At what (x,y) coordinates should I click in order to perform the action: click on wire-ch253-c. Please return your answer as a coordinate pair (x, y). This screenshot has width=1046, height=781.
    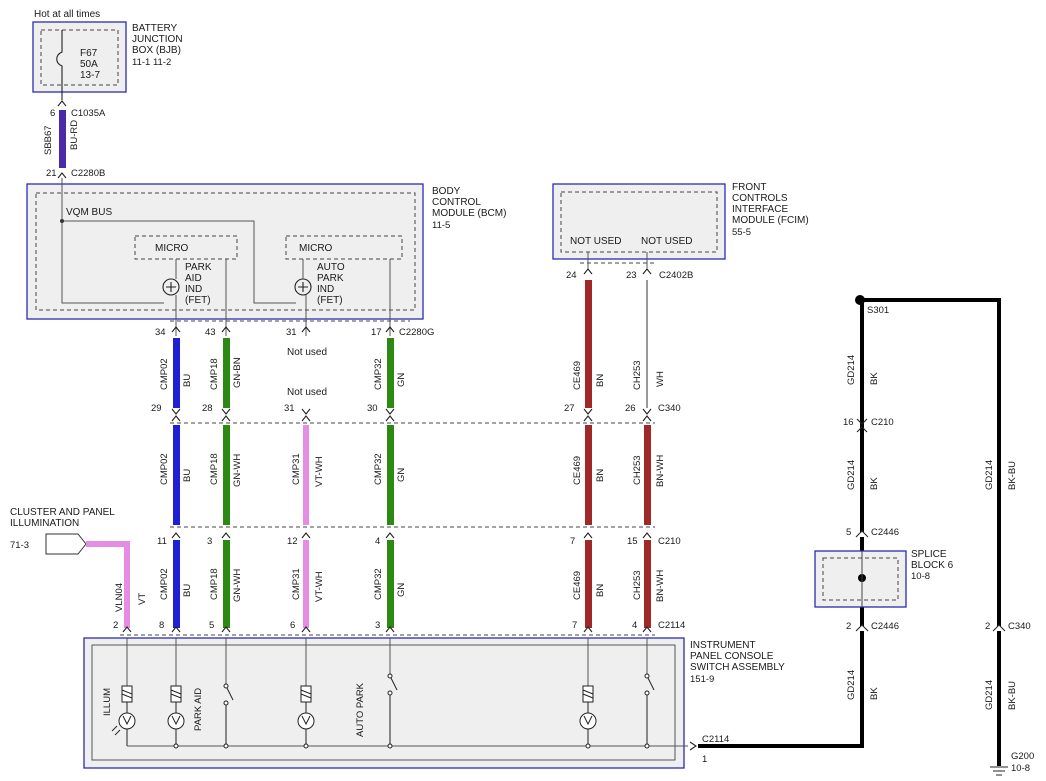
    Looking at the image, I should click on (647, 584).